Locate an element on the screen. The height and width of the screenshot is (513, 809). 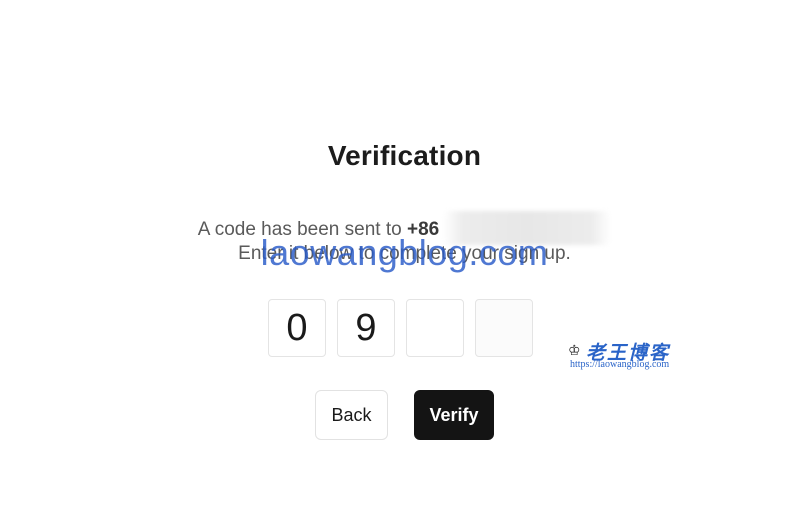
action-buttons: Back Verify is located at coordinates (404, 415).